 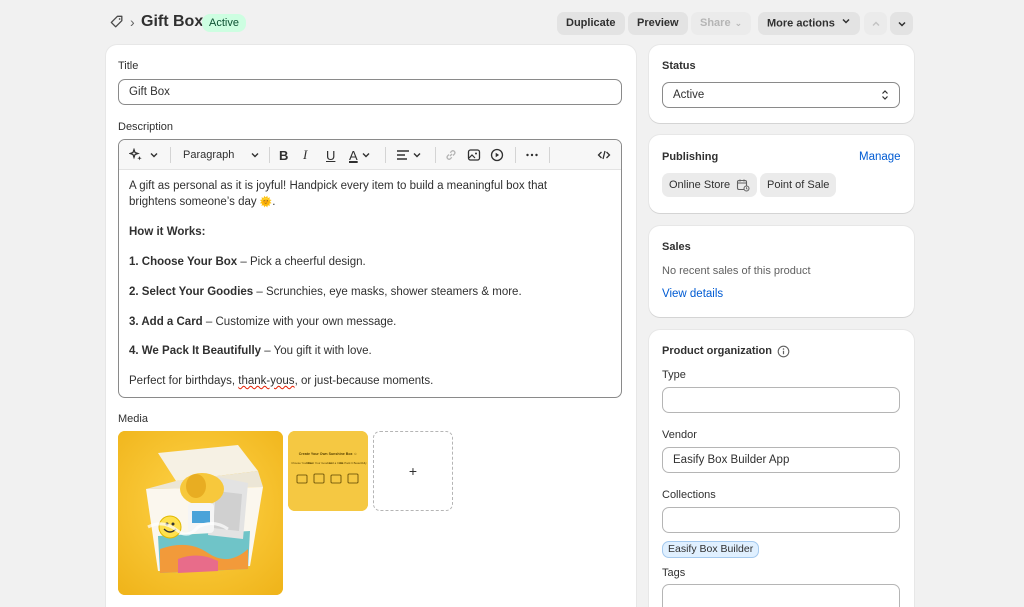 I want to click on view-details-link: View details, so click(x=692, y=294).